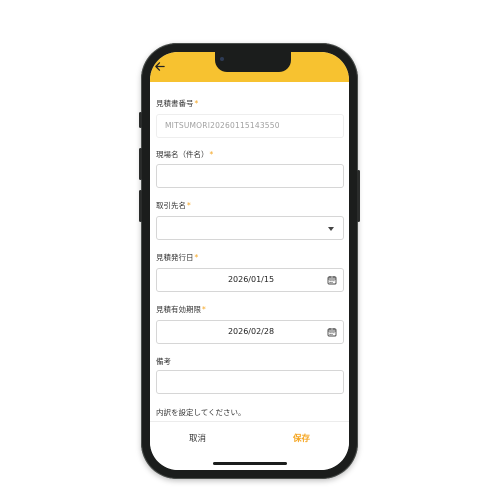  I want to click on site-name-label: 現場名（件名）*, so click(185, 154).